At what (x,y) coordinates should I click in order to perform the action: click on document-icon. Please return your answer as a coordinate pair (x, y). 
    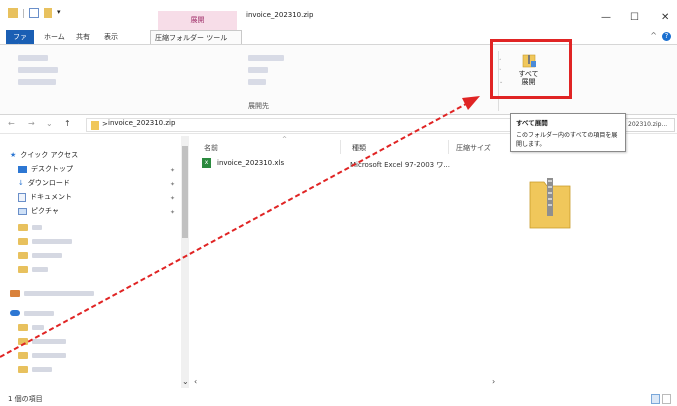
    Looking at the image, I should click on (22, 197).